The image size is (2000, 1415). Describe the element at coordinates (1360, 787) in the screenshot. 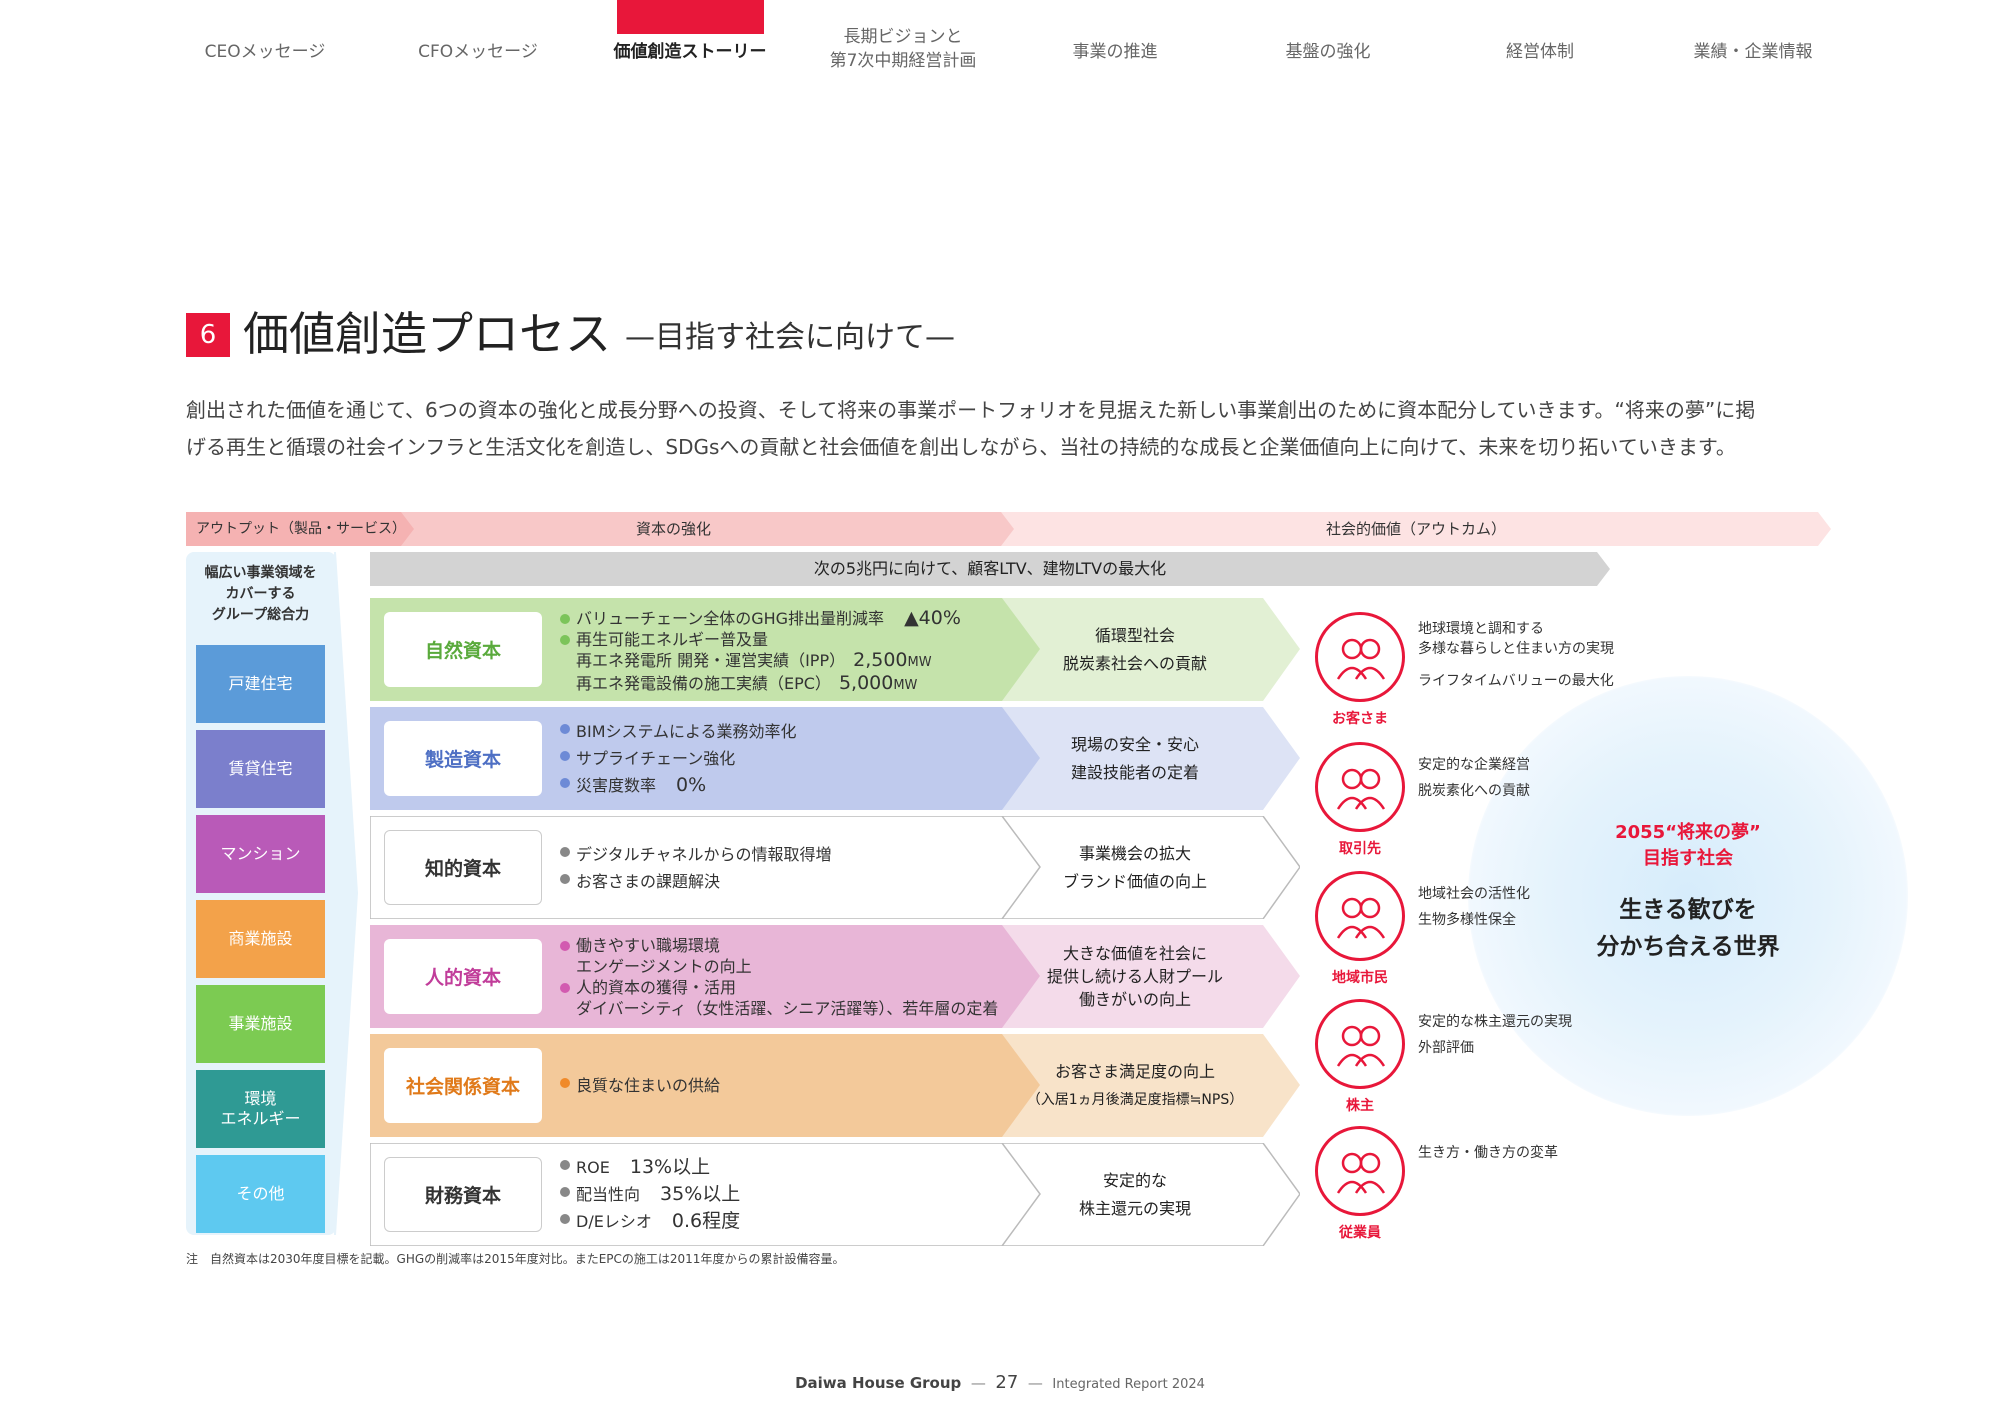

I see `building-icon` at that location.